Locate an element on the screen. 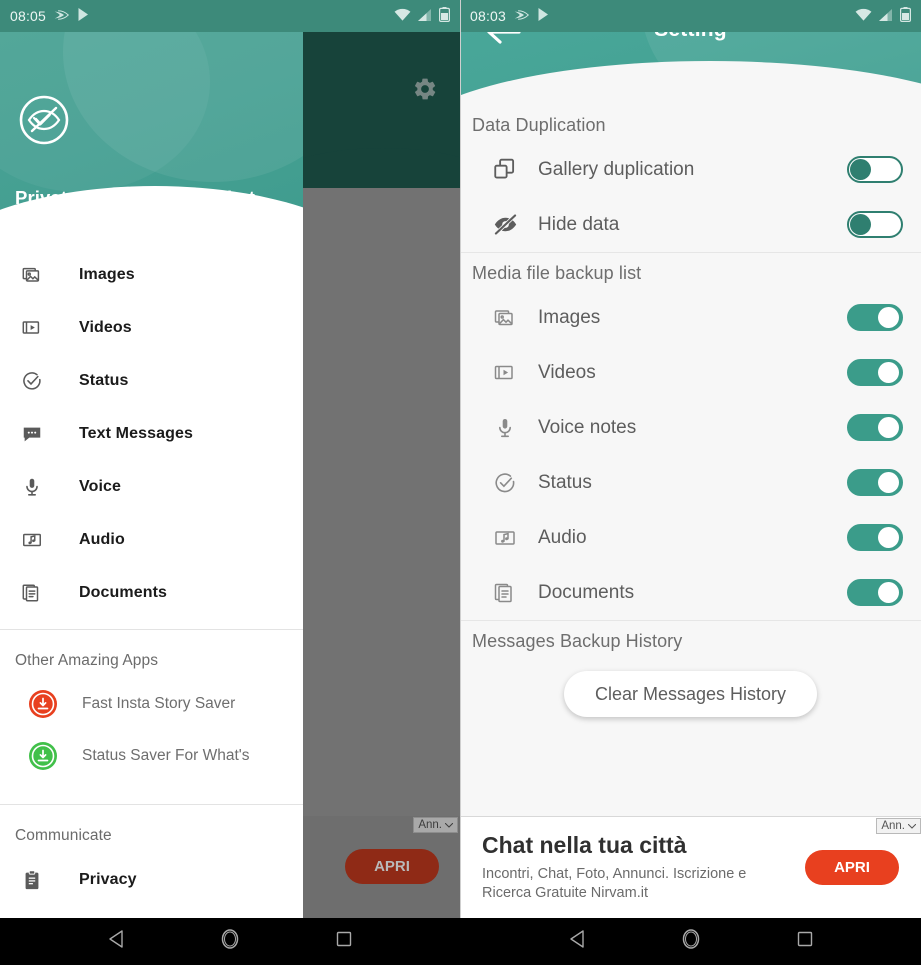 The height and width of the screenshot is (965, 921). sidebar-item-privacy: Privacy is located at coordinates (151, 879).